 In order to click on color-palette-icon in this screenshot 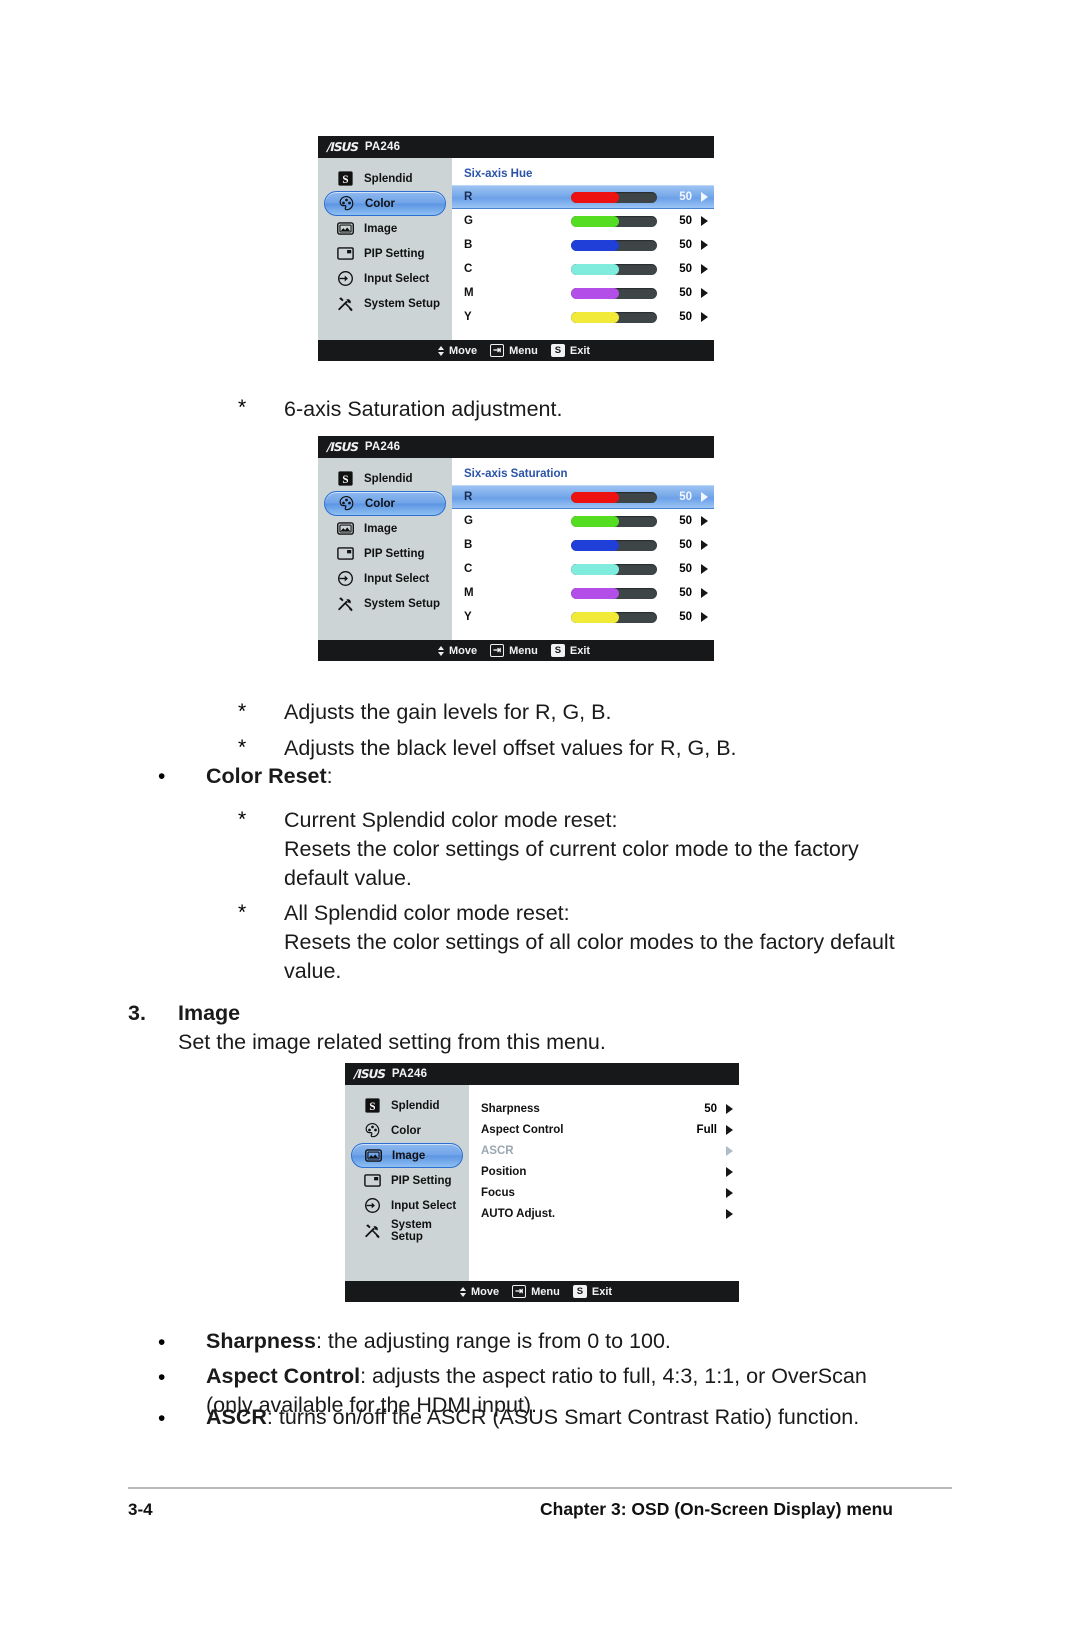, I will do `click(346, 503)`.